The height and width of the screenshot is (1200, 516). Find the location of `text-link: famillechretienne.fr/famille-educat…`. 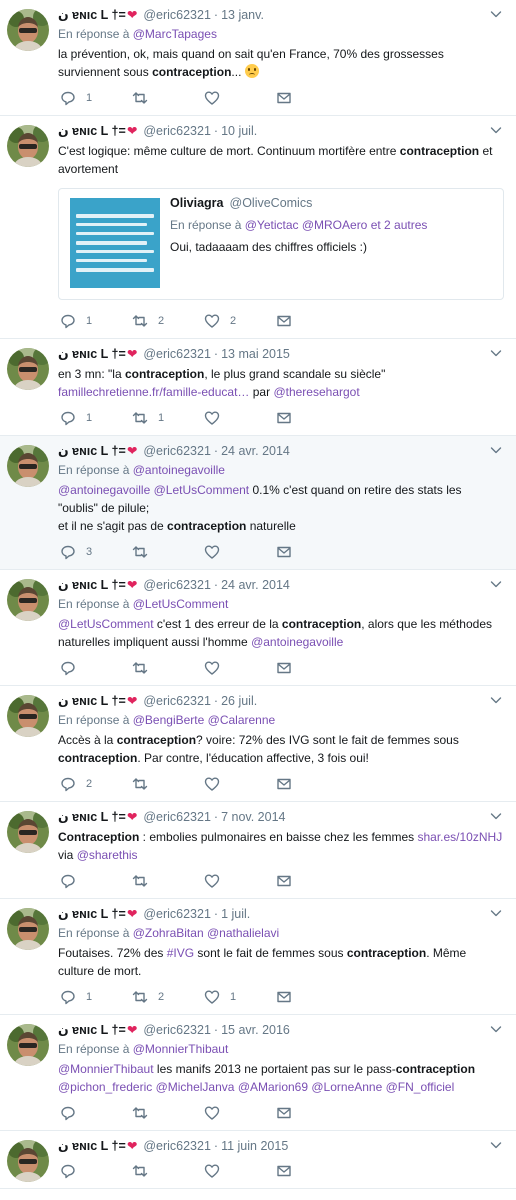

text-link: famillechretienne.fr/famille-educat… is located at coordinates (153, 392).